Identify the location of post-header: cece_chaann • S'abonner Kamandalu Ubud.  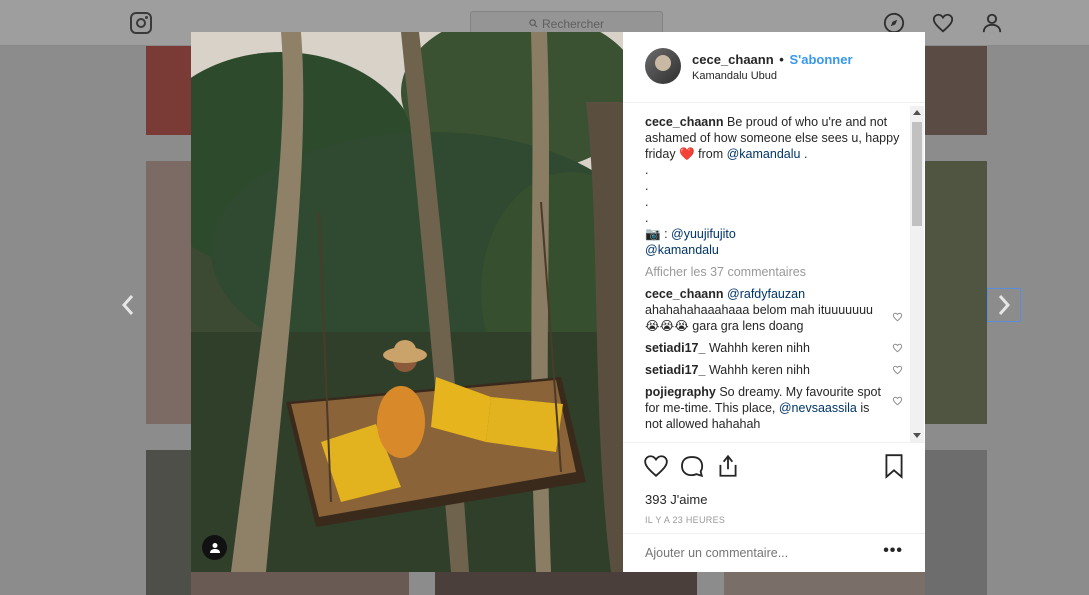
(774, 67).